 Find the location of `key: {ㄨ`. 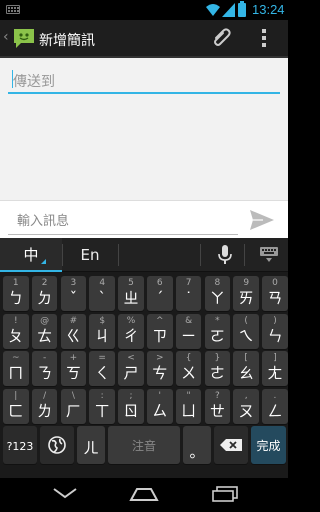

key: {ㄨ is located at coordinates (188, 368).